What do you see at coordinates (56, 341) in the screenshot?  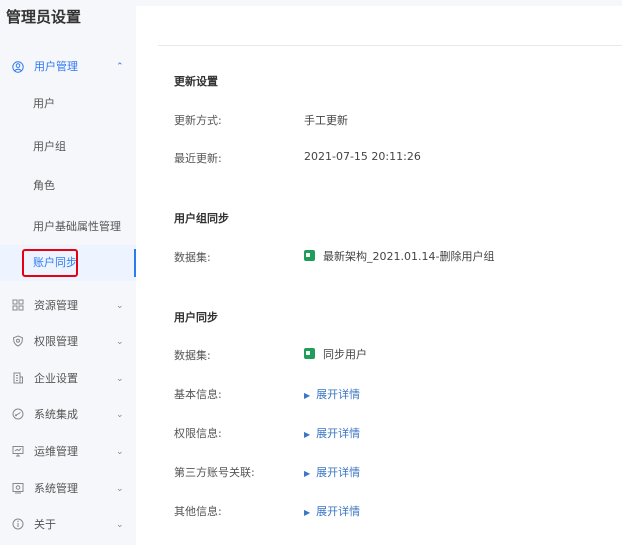 I see `sidebar-item-label: 权限管理` at bounding box center [56, 341].